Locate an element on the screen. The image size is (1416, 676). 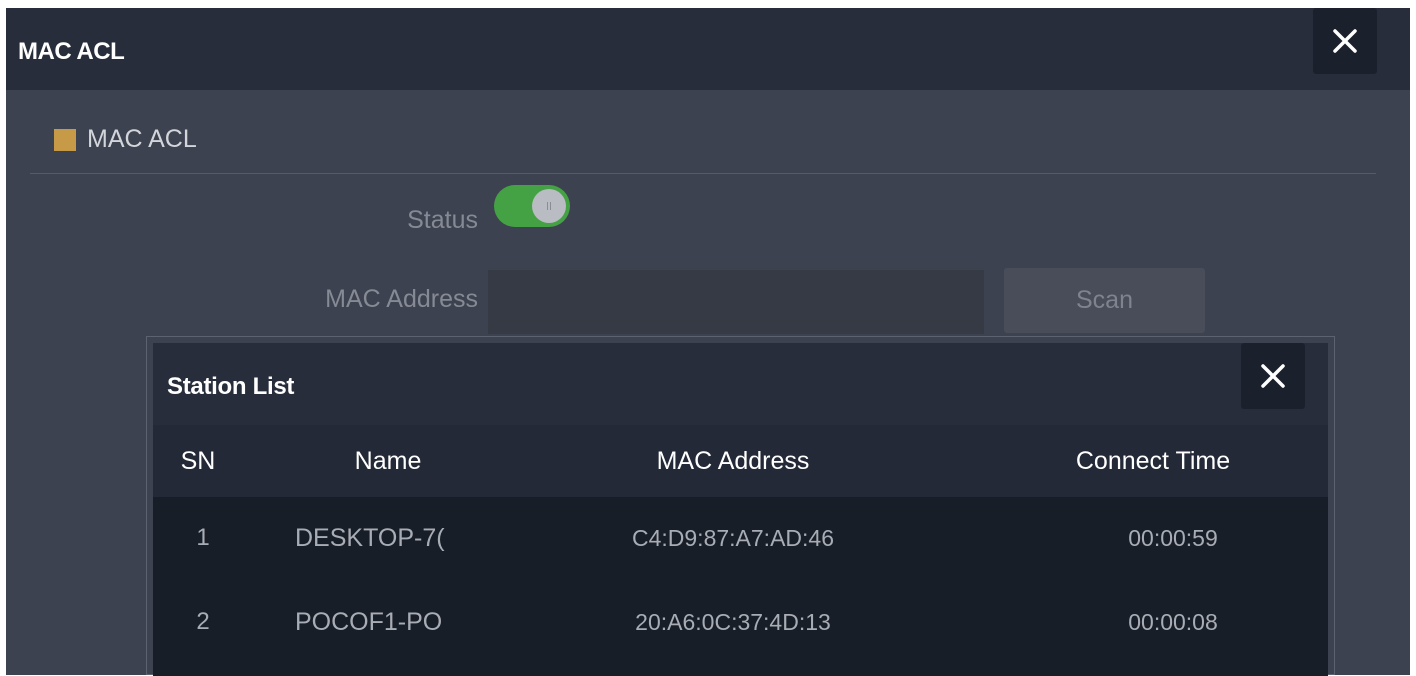
section-heading: MAC ACL is located at coordinates (125, 139).